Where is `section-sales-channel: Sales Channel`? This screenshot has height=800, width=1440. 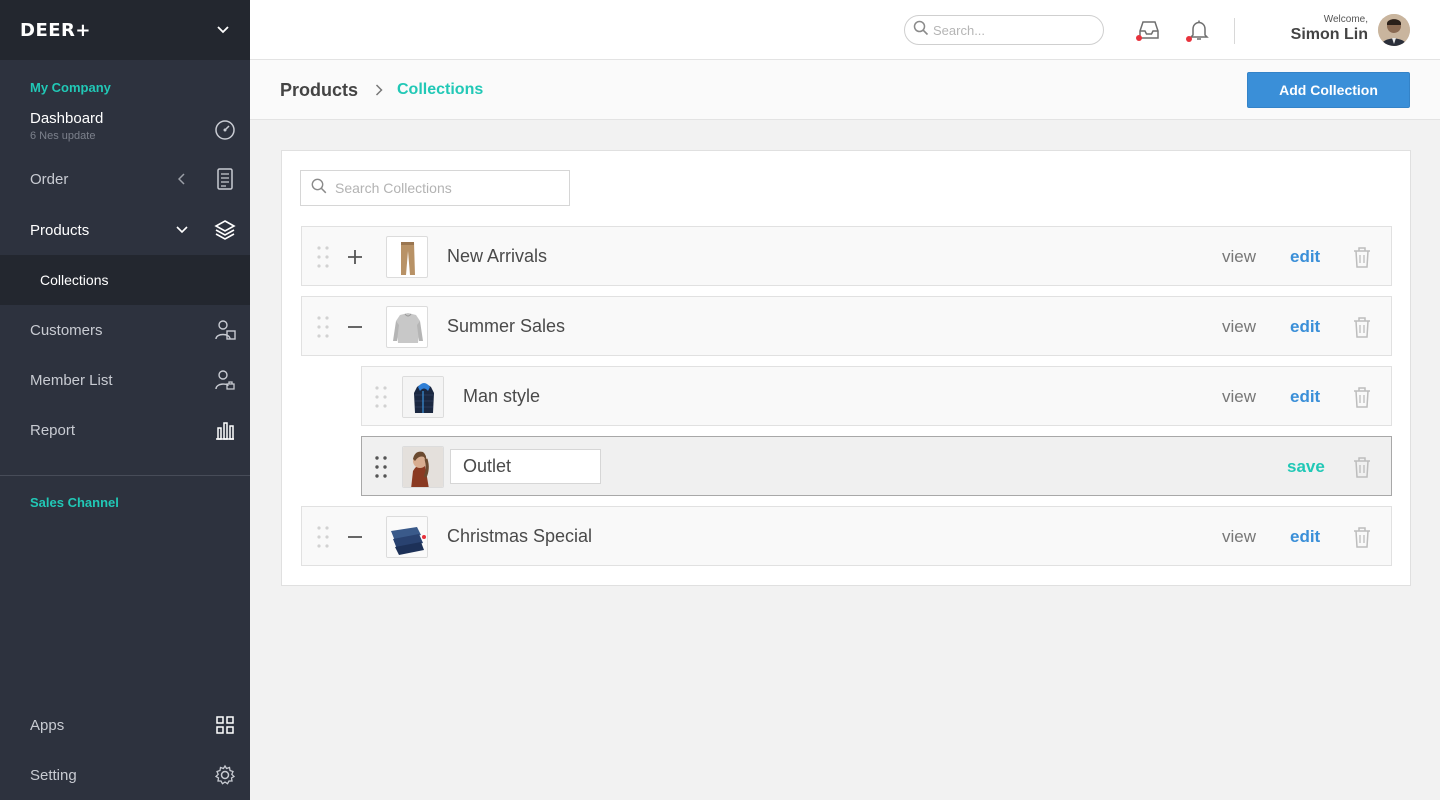
section-sales-channel: Sales Channel is located at coordinates (74, 502).